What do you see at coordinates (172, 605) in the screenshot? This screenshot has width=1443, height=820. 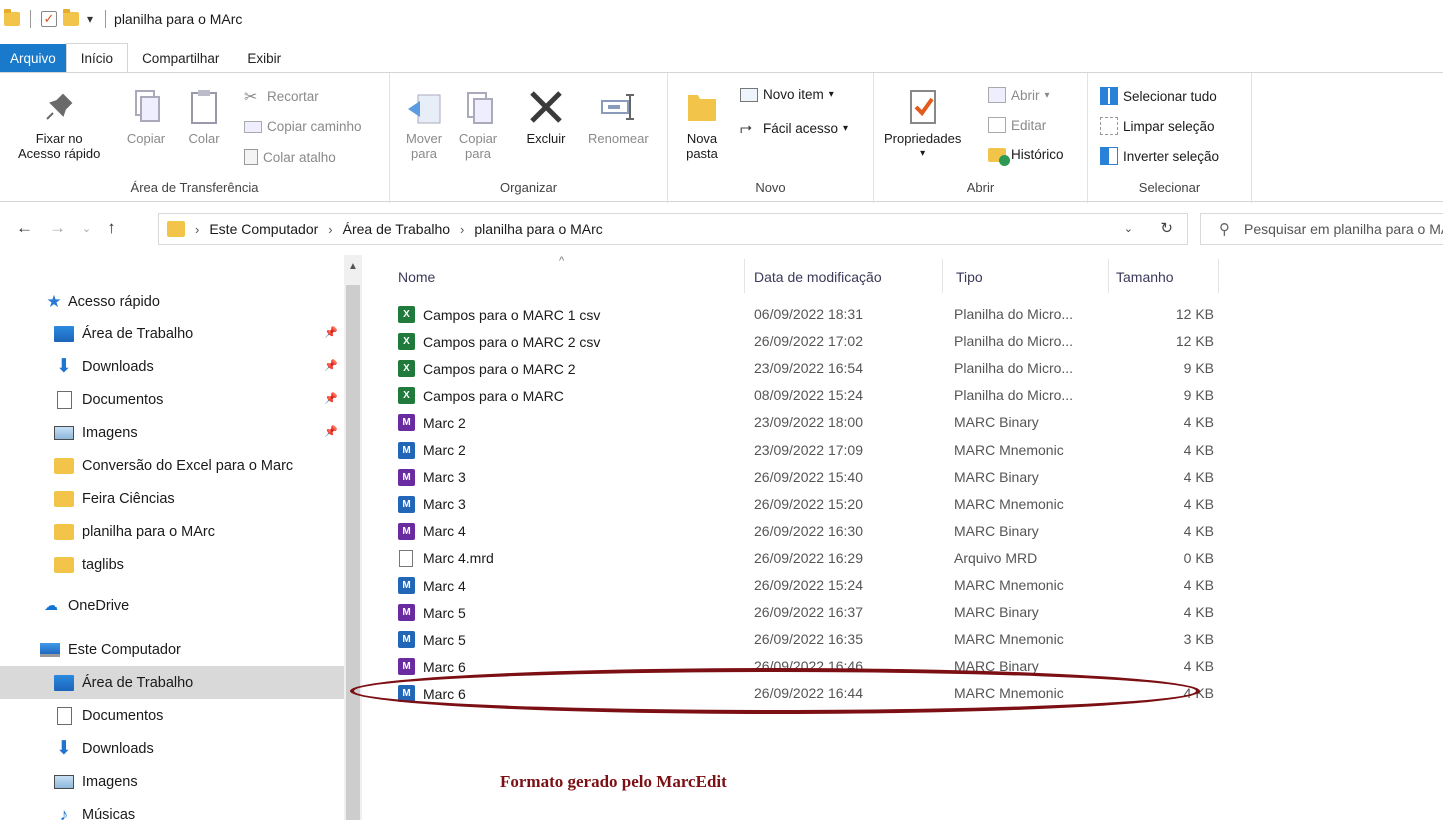 I see `nav-onedrive: ☁ OneDrive` at bounding box center [172, 605].